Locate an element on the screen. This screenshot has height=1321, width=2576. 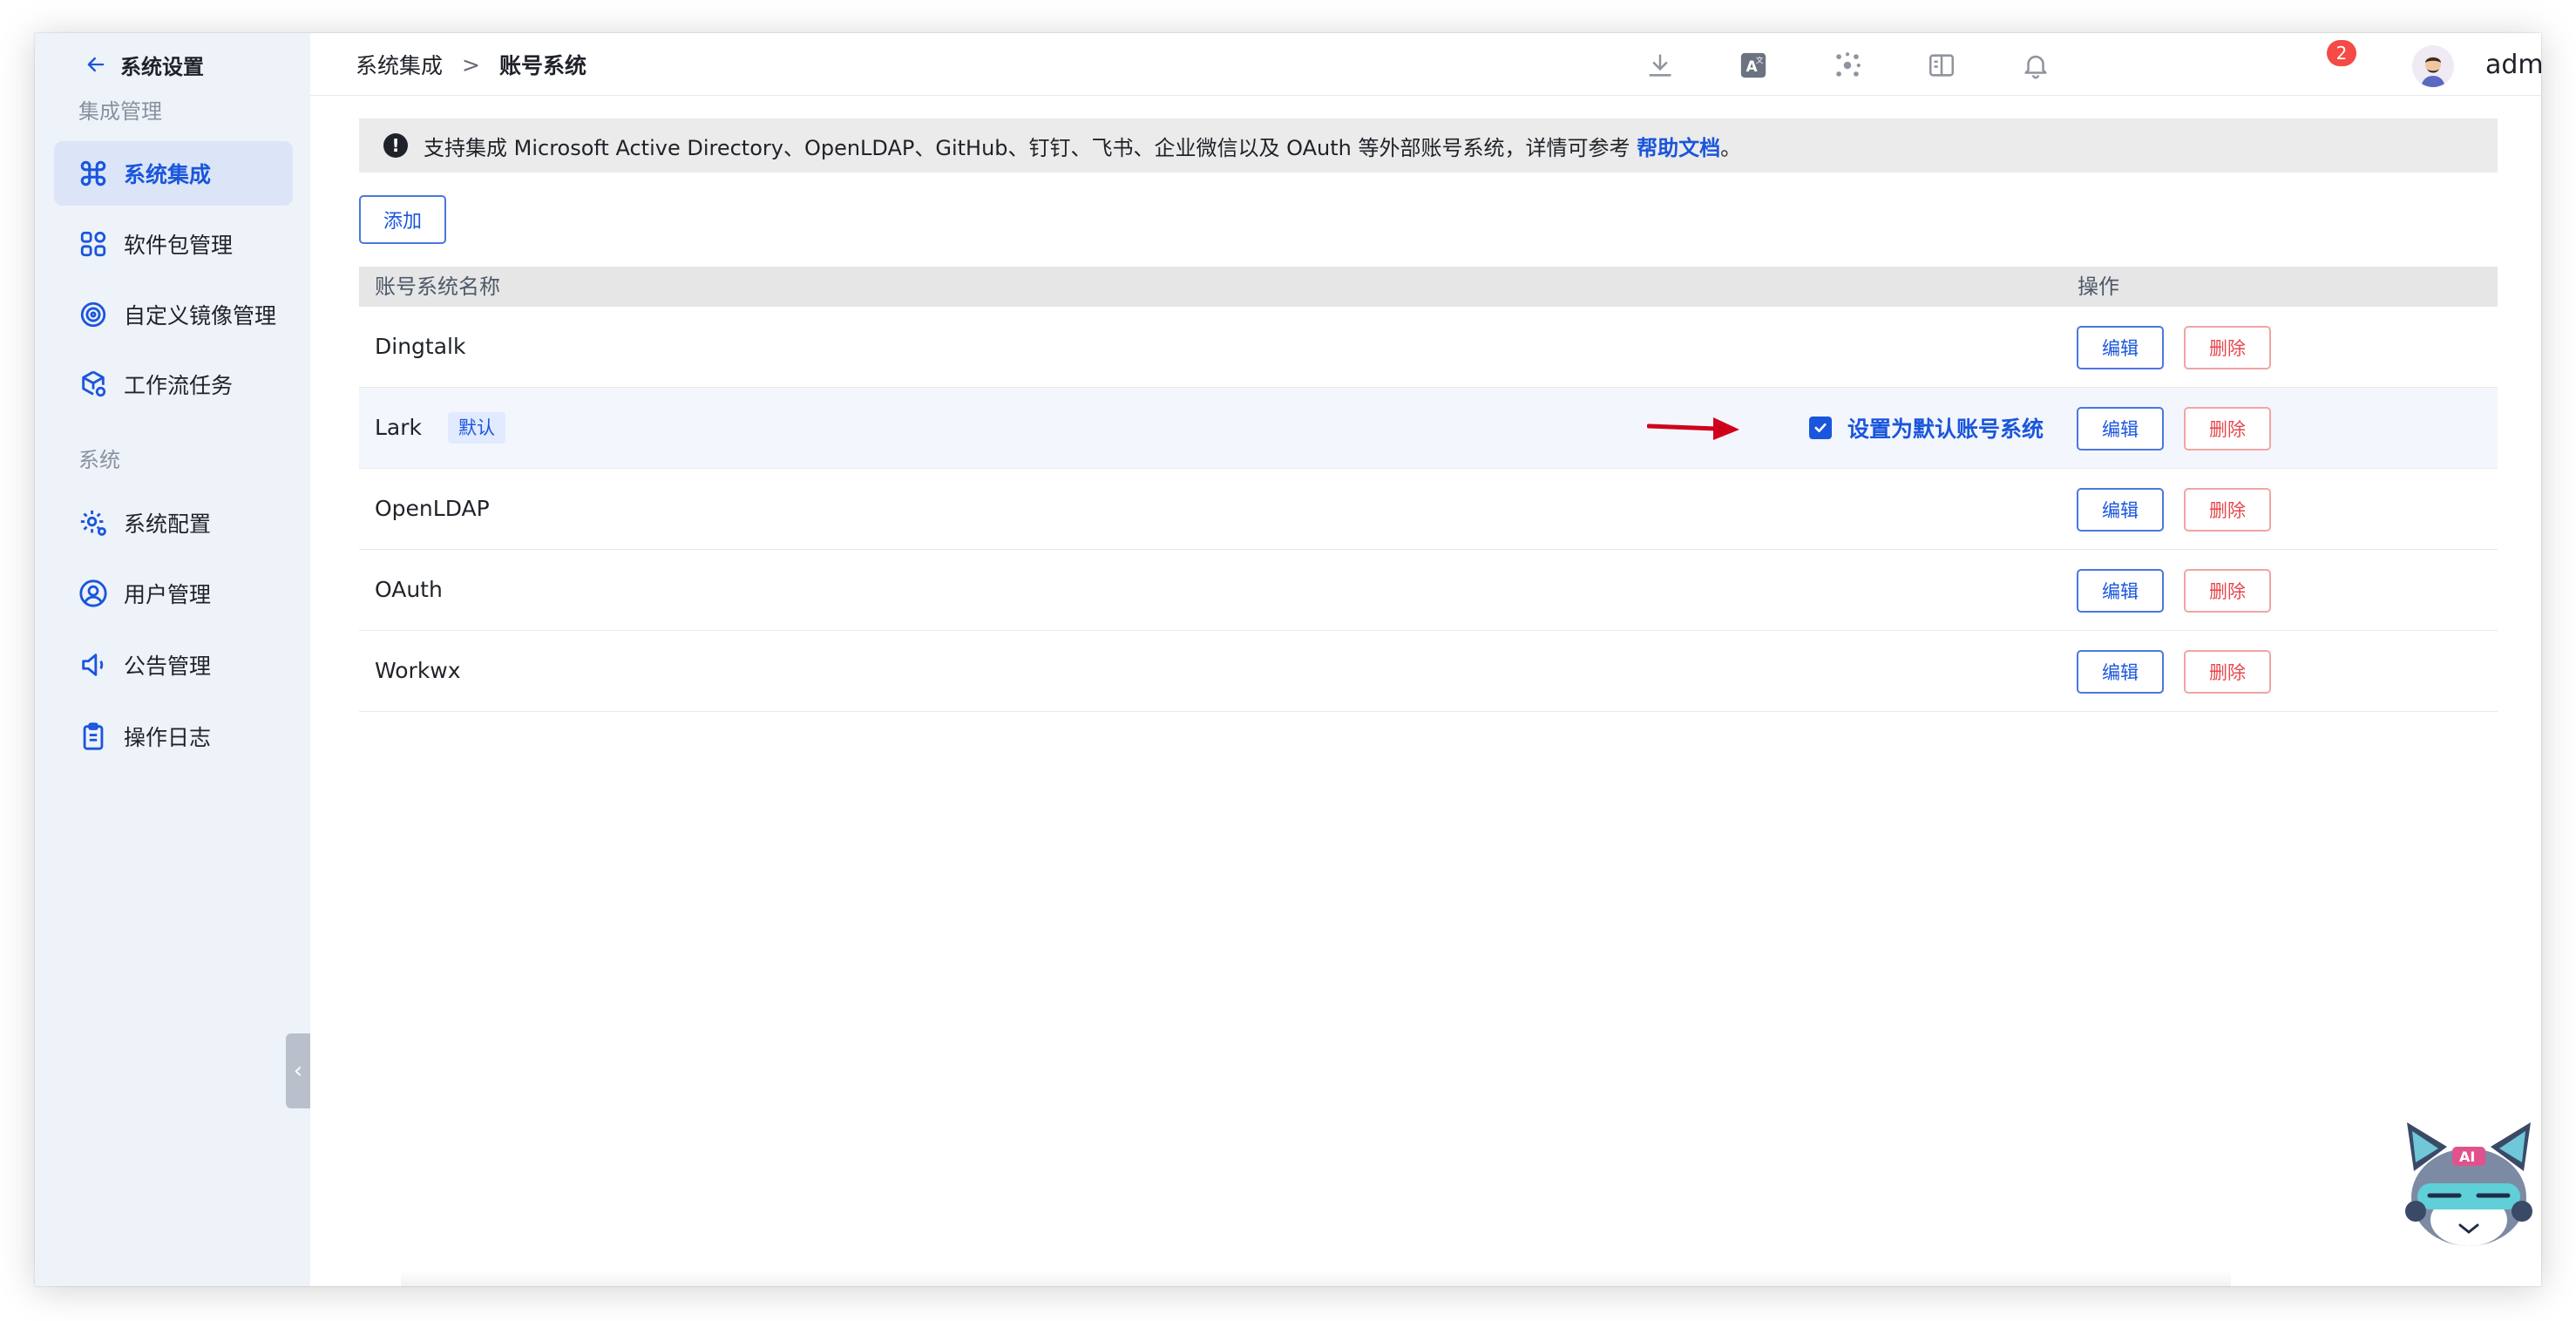
nodes-icon is located at coordinates (1849, 64).